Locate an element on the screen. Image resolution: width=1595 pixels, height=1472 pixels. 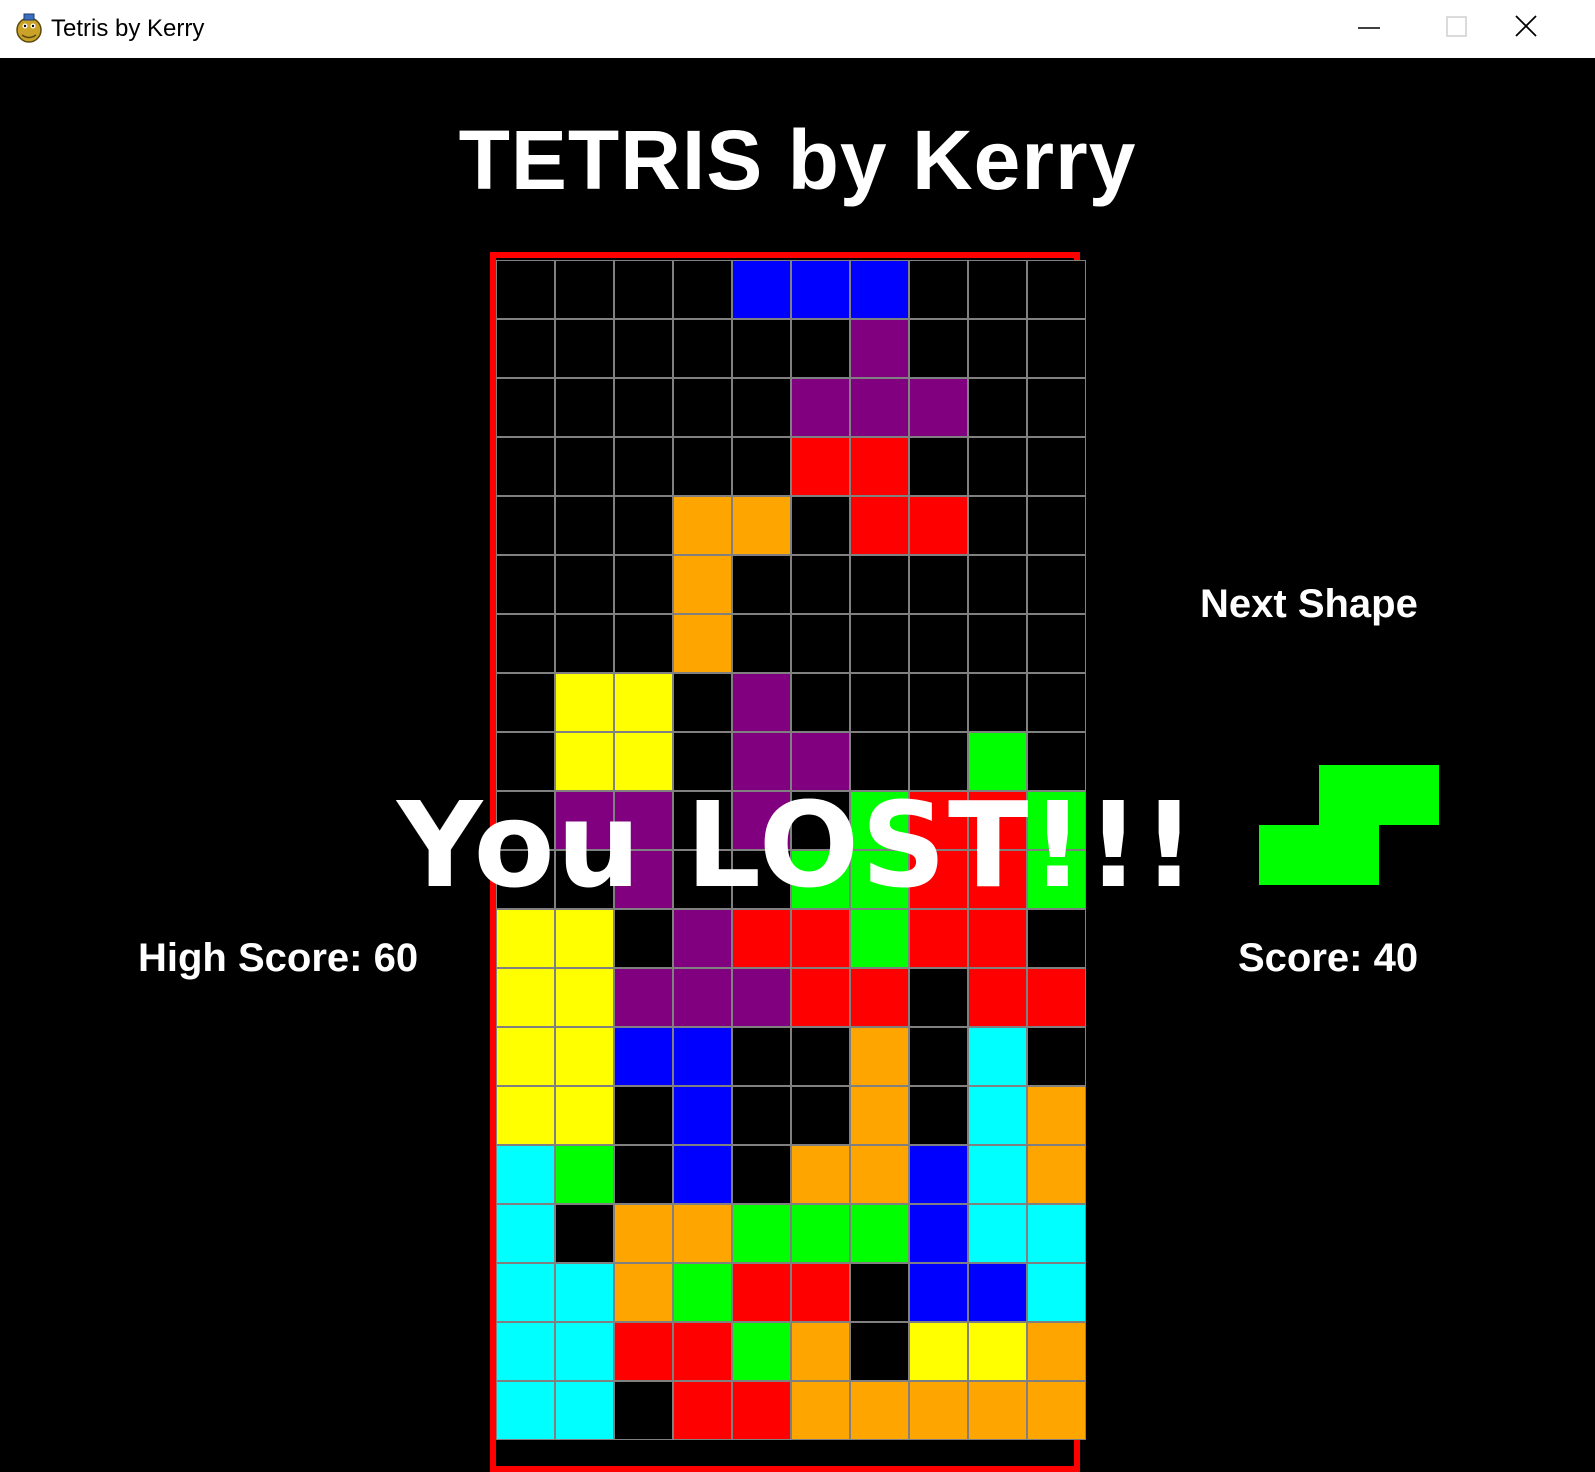
window-title: Tetris by Kerry is located at coordinates (128, 28).